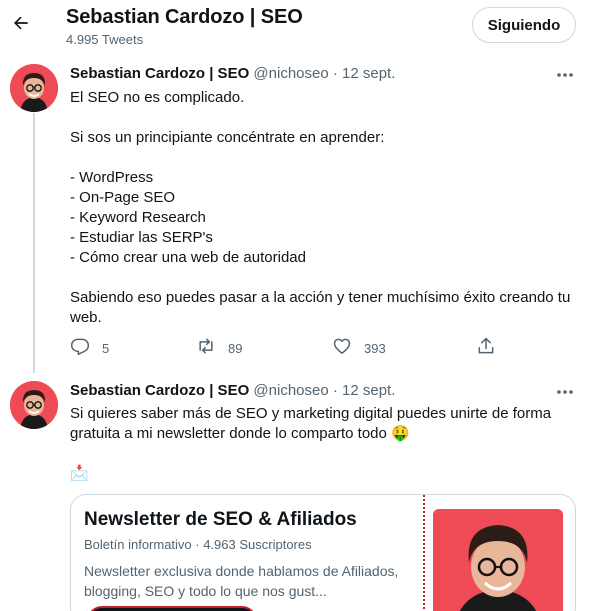 The image size is (595, 611). What do you see at coordinates (86, 317) in the screenshot?
I see `tweet-line: web.` at bounding box center [86, 317].